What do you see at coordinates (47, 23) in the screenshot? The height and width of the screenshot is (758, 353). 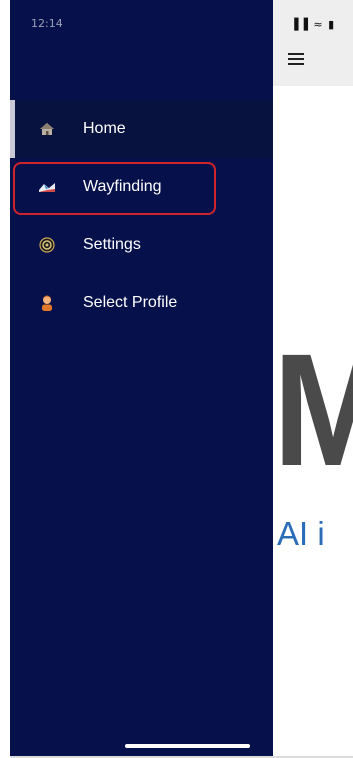 I see `status-time: 12:14` at bounding box center [47, 23].